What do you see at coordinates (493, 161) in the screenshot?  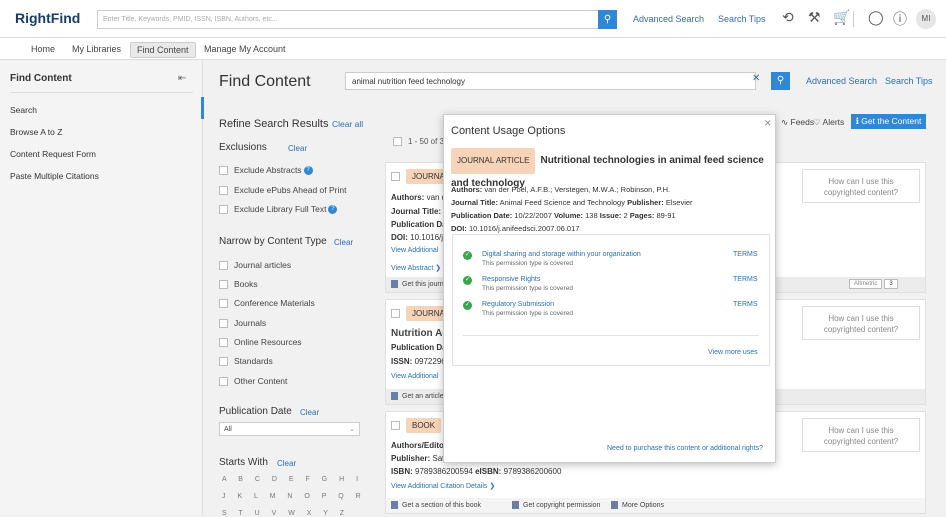 I see `content-type-badge: JOURNAL ARTICLE` at bounding box center [493, 161].